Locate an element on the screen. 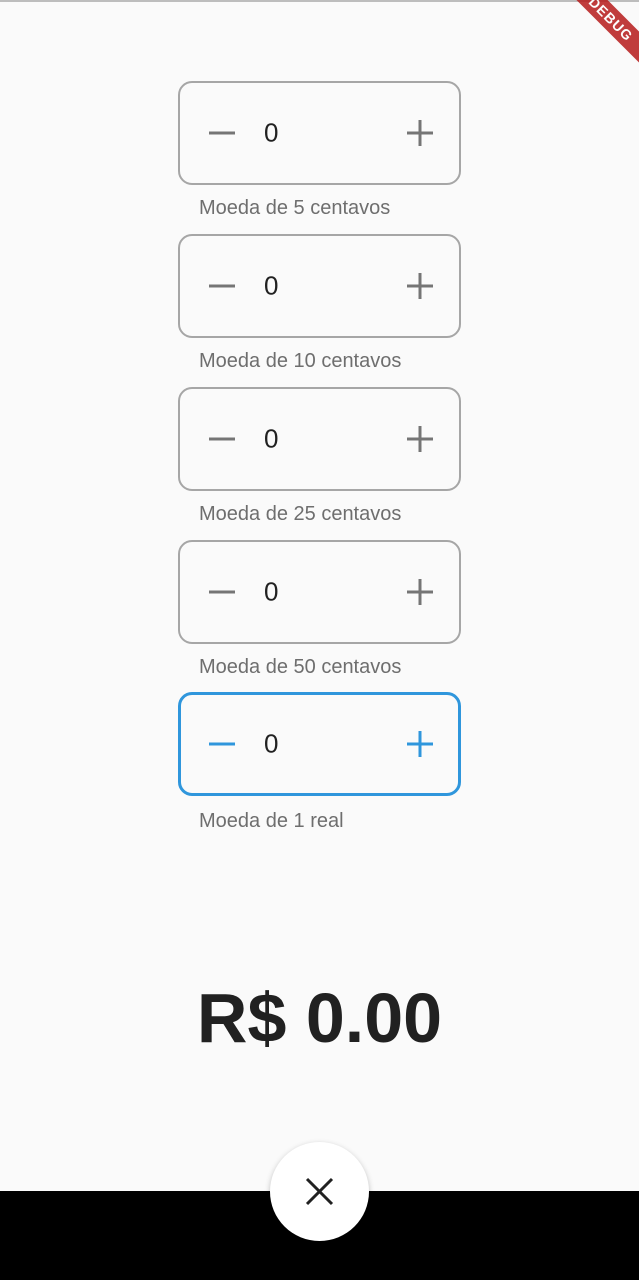 Image resolution: width=639 pixels, height=1280 pixels. coin-stepper-focused: 0 is located at coordinates (319, 744).